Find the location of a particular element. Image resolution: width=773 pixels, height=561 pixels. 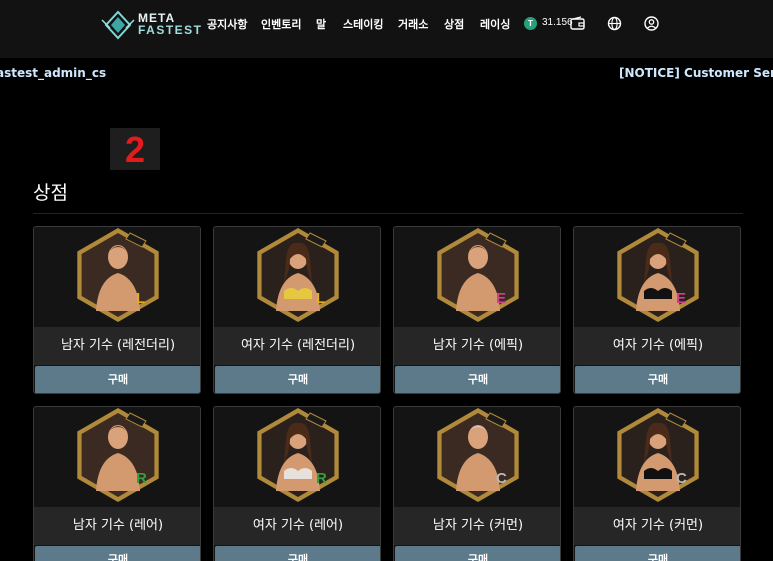

nav-exchange: 거래소 is located at coordinates (413, 24).